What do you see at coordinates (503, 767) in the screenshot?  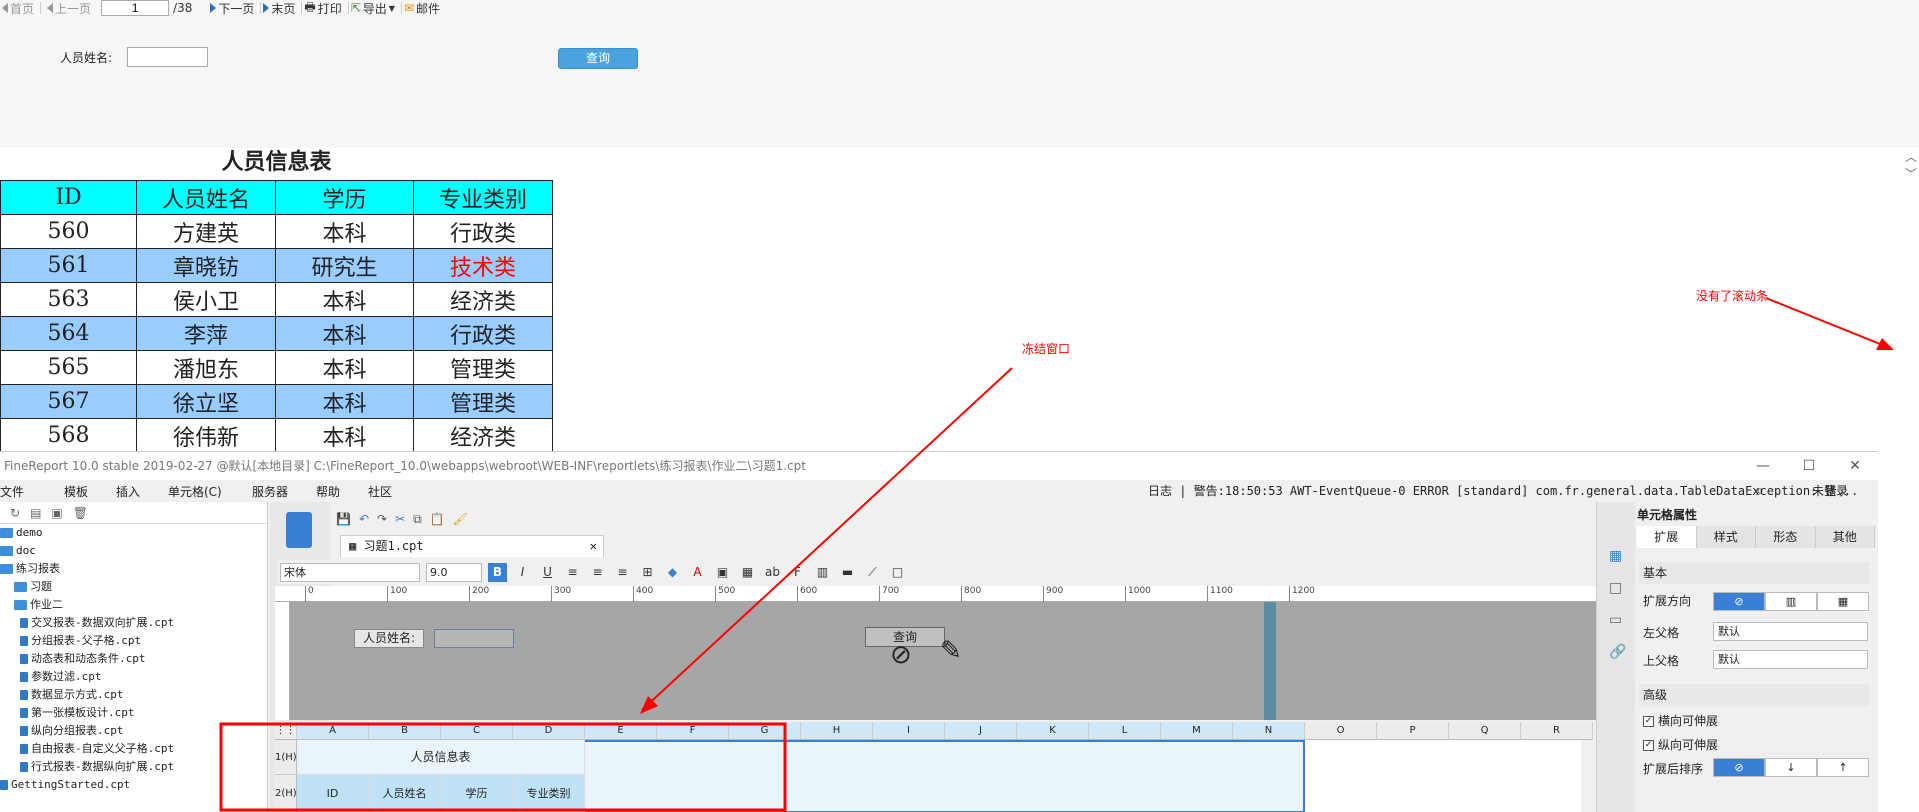 I see `freeze-highlight-box` at bounding box center [503, 767].